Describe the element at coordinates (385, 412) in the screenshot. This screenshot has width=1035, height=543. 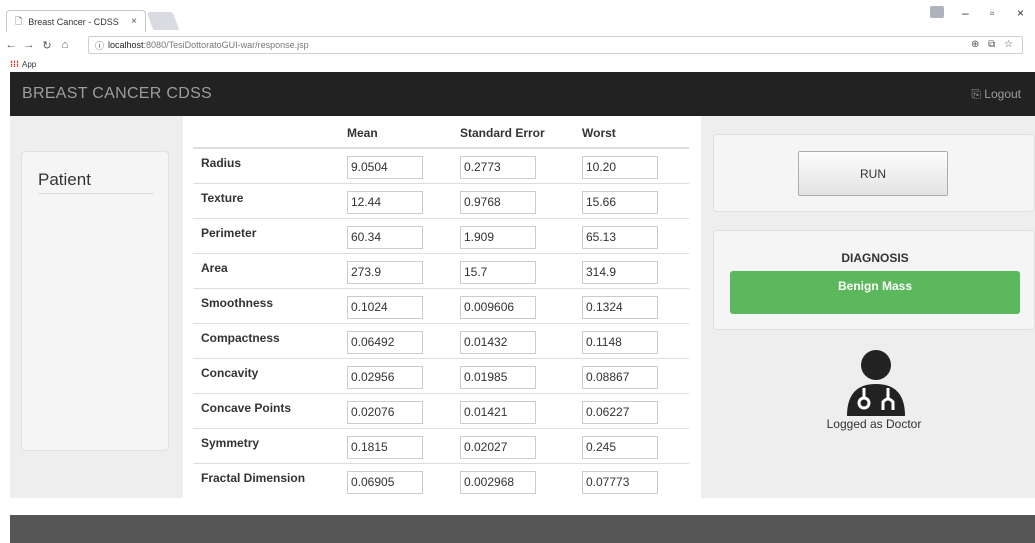
I see `mean-value-input: 0.02076` at that location.